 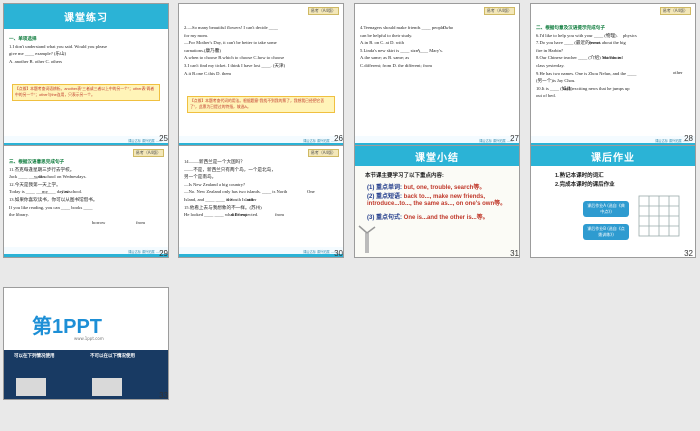 What do you see at coordinates (514, 138) in the screenshot?
I see `slide-number: 27` at bounding box center [514, 138].